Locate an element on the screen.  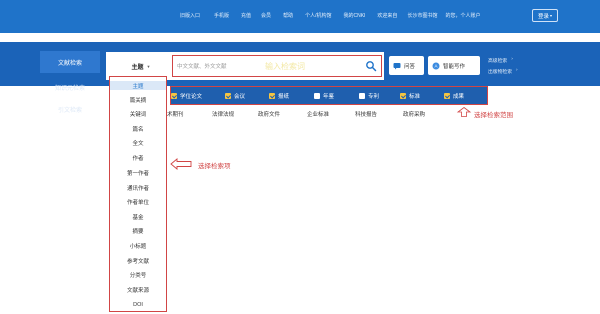
publication-search-link: 出版物检索 › is located at coordinates (503, 71).